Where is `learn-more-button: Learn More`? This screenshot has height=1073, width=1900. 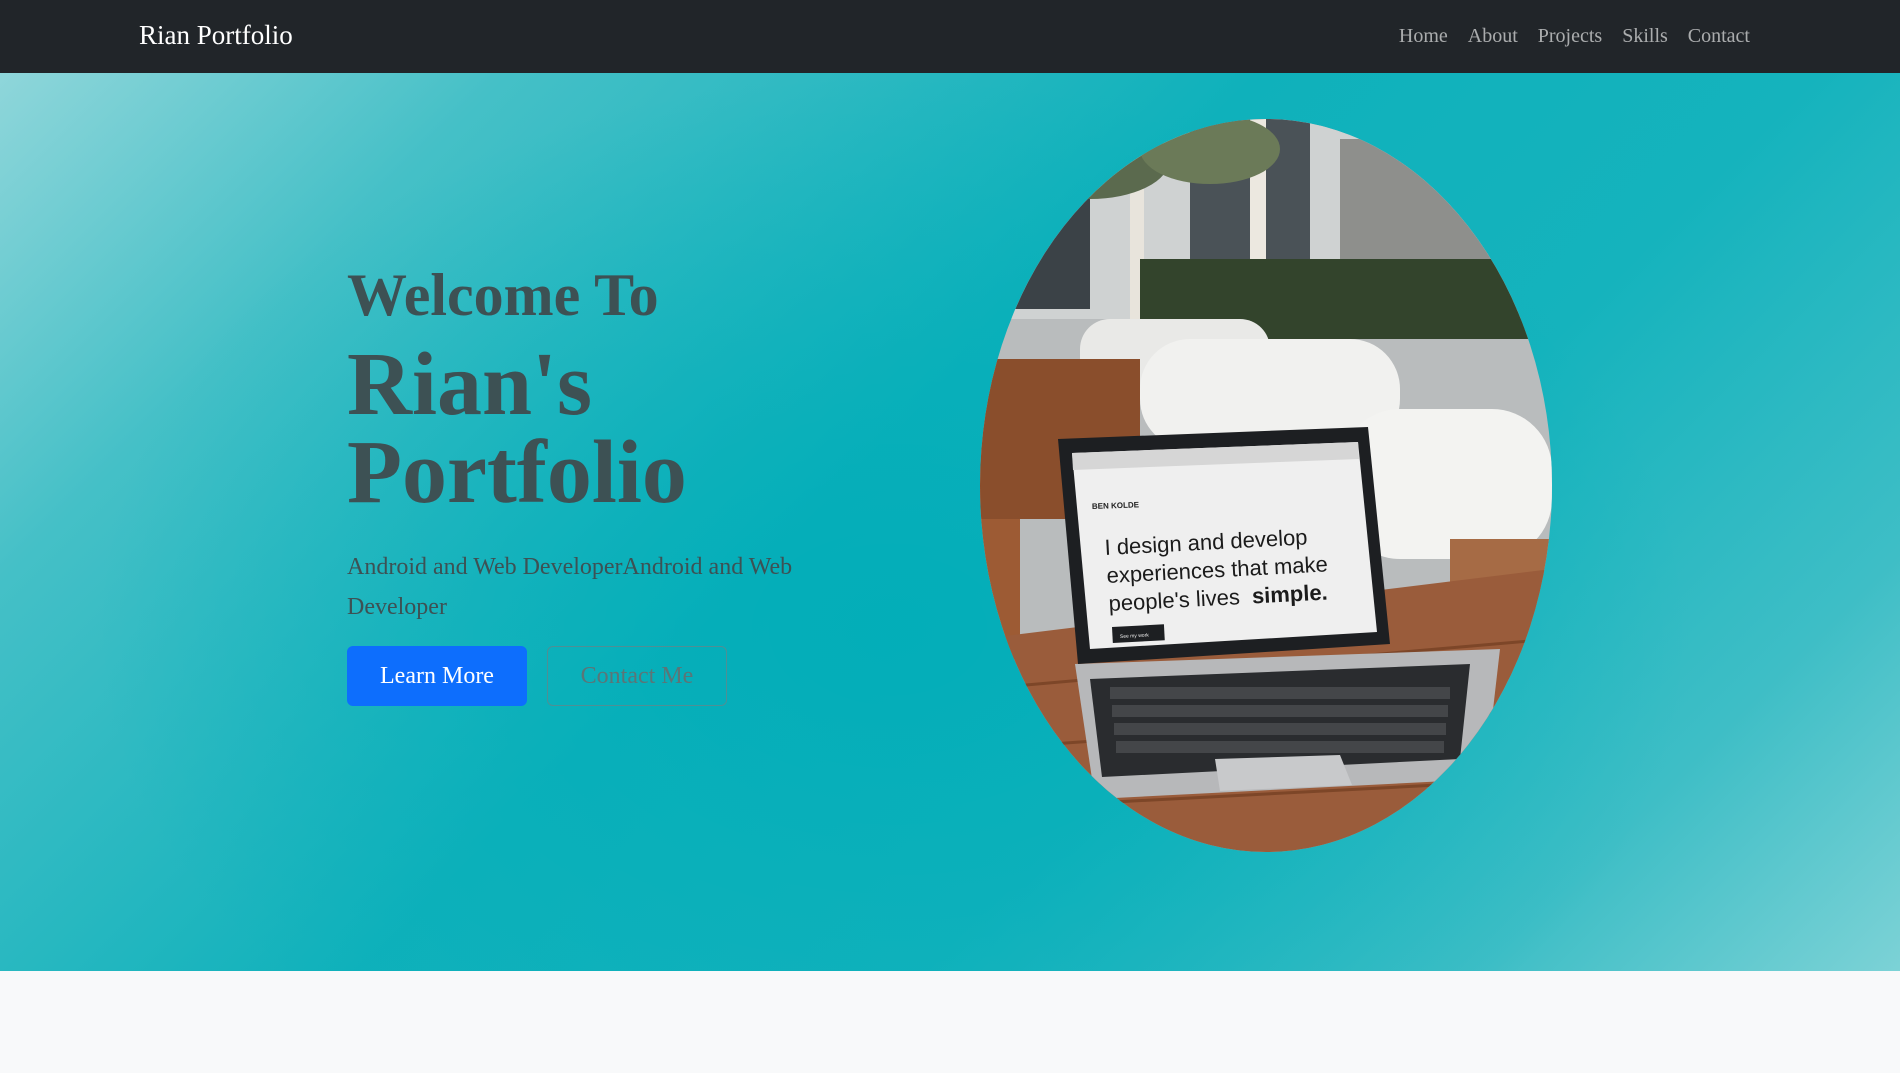
learn-more-button: Learn More is located at coordinates (437, 676).